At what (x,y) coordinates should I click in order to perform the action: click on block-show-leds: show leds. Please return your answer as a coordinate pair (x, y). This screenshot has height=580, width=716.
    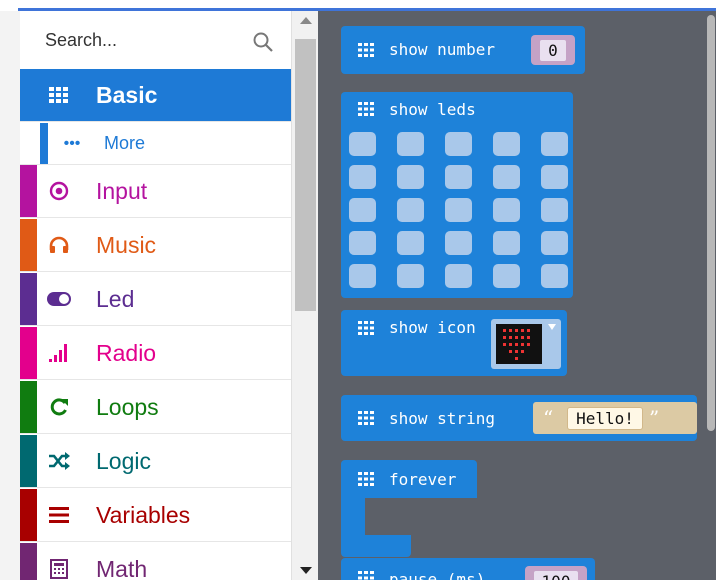
    Looking at the image, I should click on (457, 195).